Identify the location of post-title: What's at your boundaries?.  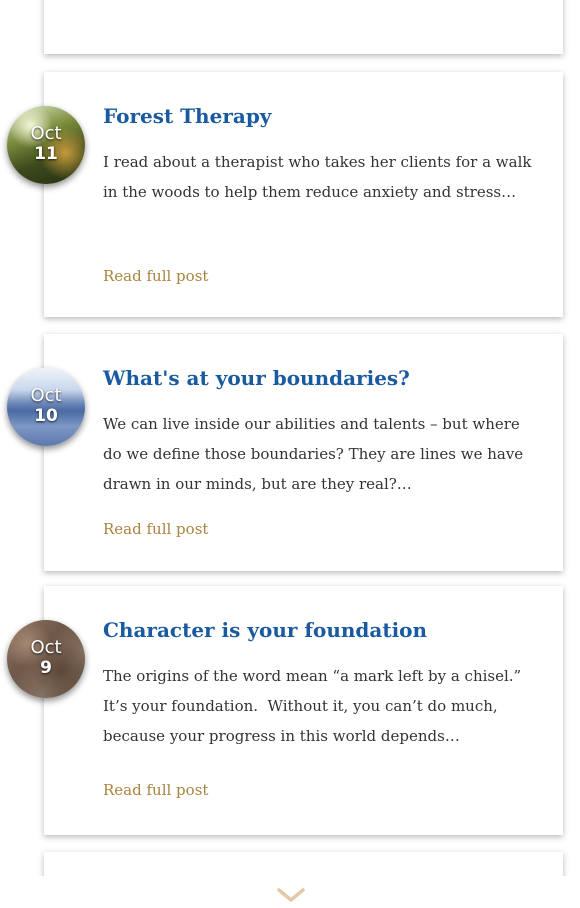
(256, 378).